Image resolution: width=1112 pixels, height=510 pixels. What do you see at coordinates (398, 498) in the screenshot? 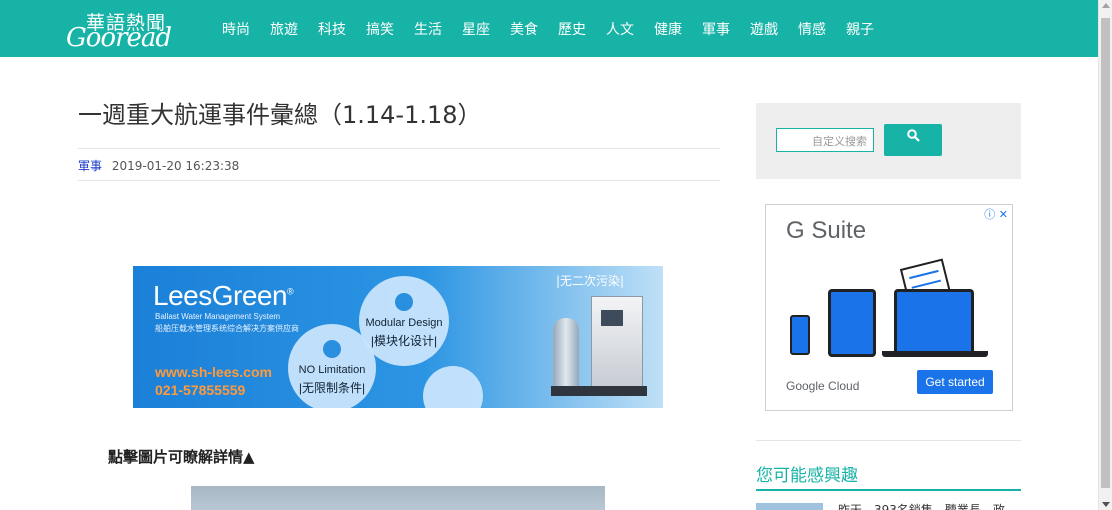
I see `article-image` at bounding box center [398, 498].